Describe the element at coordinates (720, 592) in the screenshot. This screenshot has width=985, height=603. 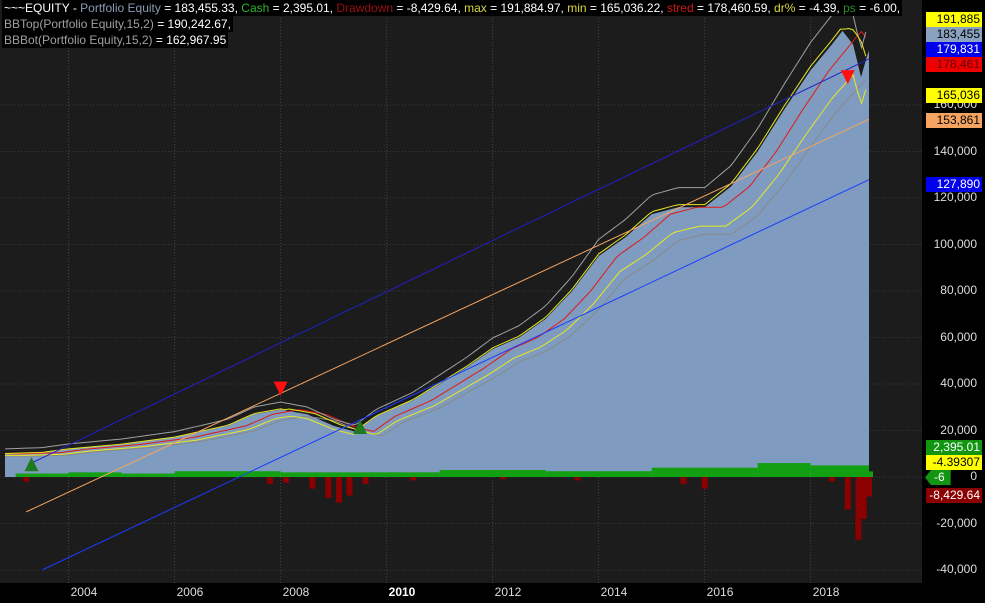
I see `x-tick-label: 2016` at that location.